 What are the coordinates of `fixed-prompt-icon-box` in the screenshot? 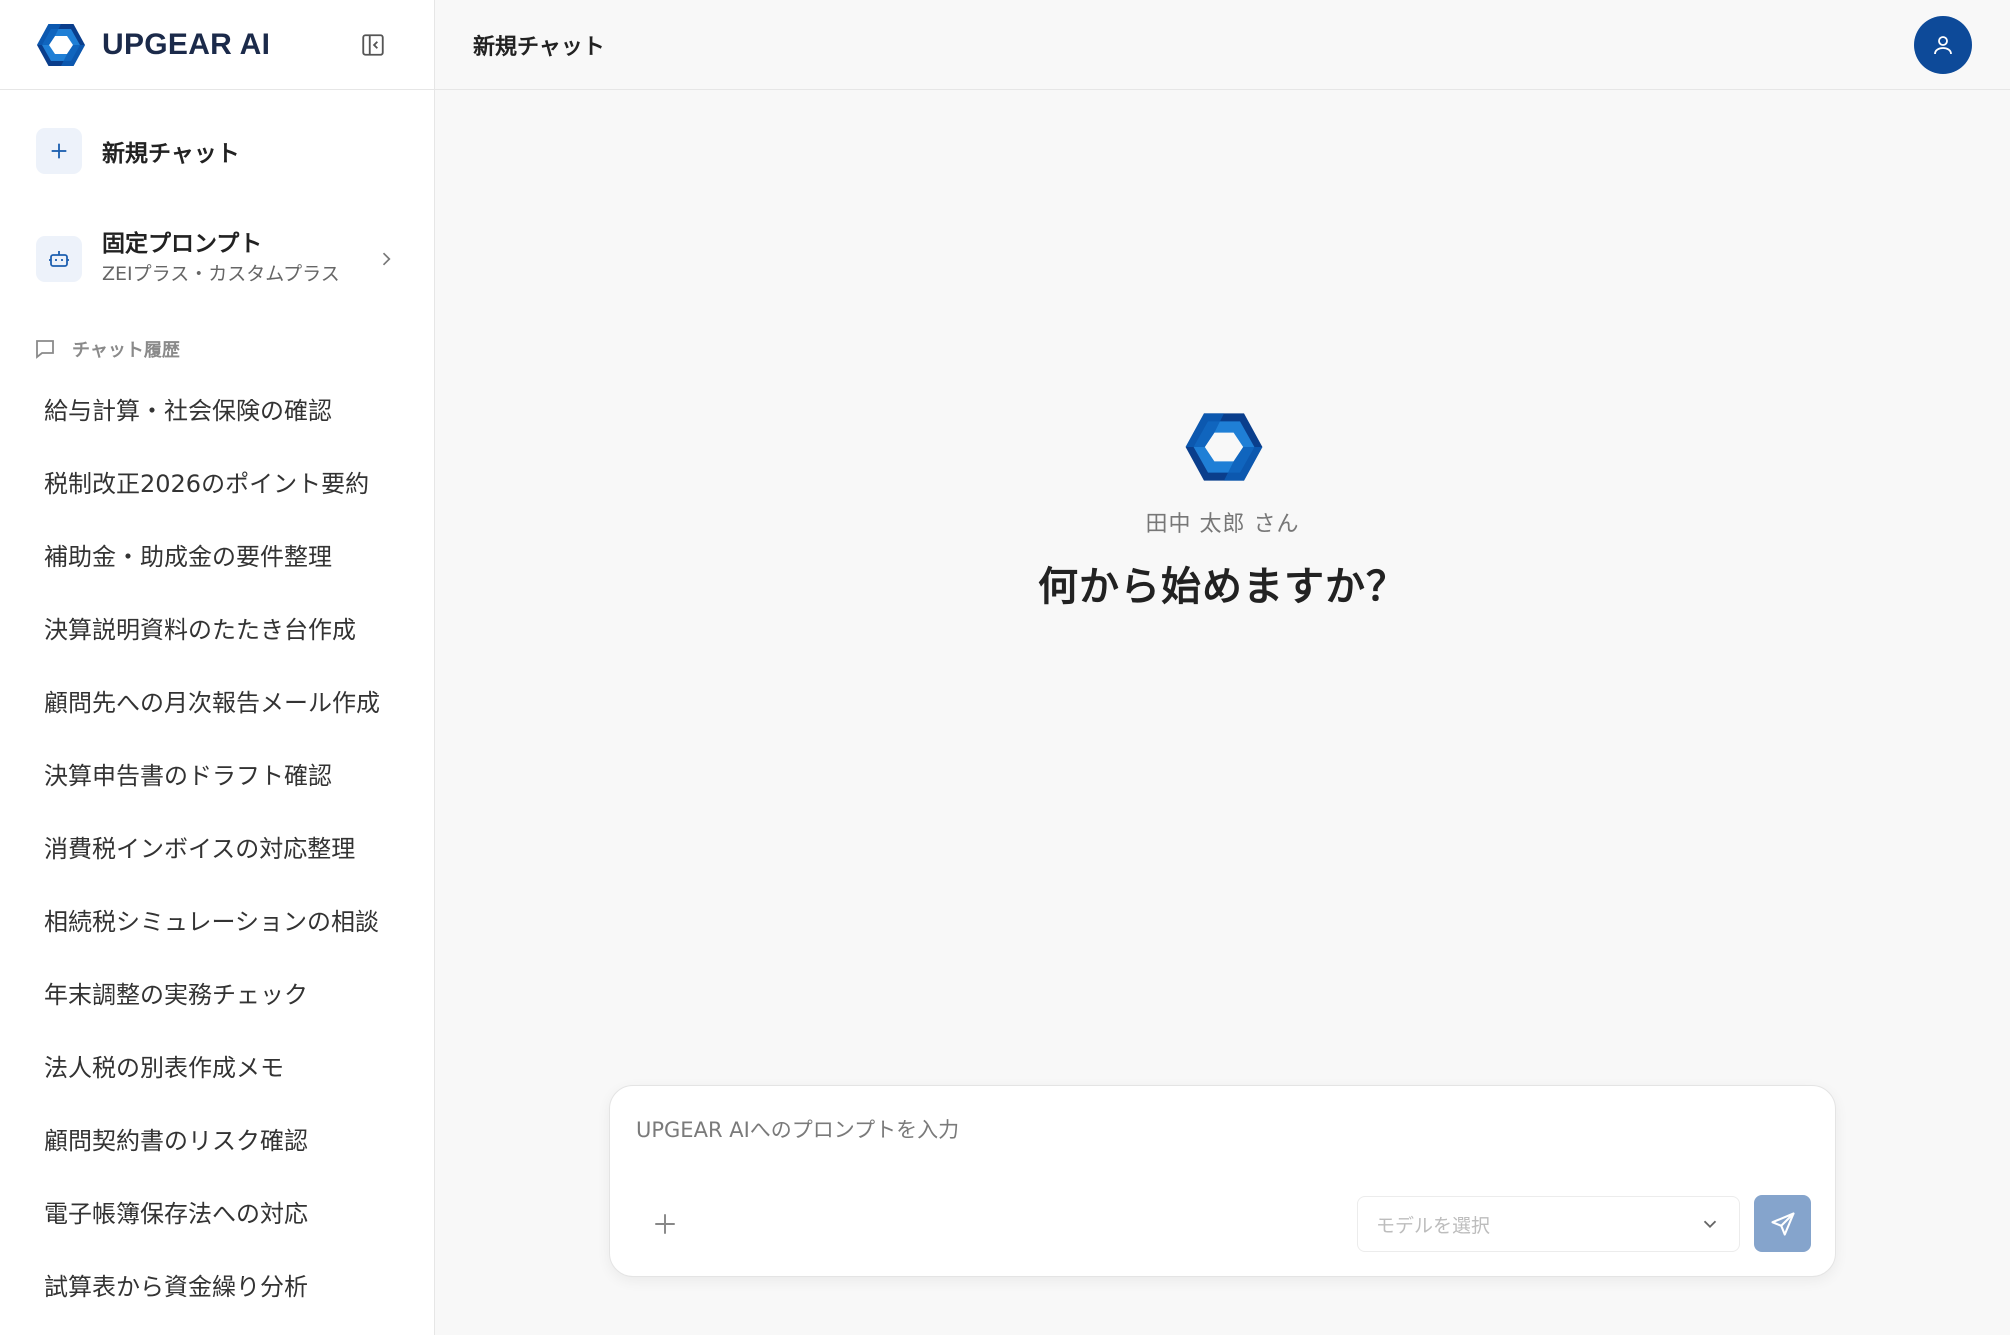 It's located at (59, 259).